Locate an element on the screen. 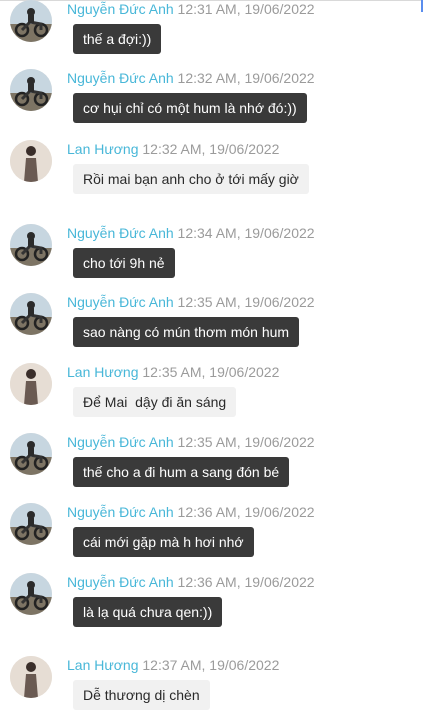 The height and width of the screenshot is (710, 423). message-bubble: Rồi mai bạn anh cho ở tới mấy giờ is located at coordinates (191, 179).